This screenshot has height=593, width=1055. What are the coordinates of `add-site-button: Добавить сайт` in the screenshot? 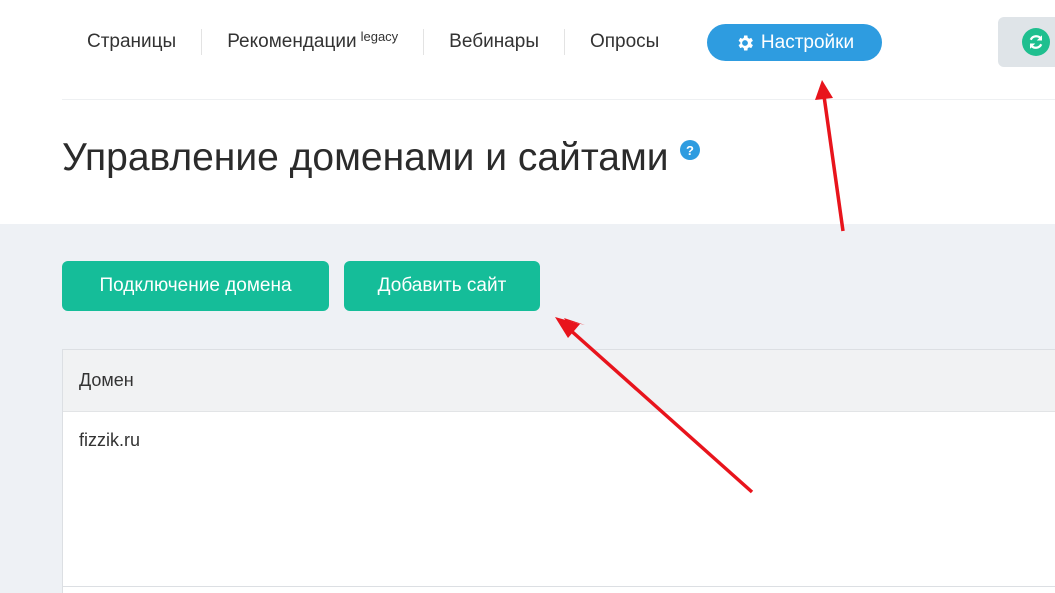 It's located at (442, 286).